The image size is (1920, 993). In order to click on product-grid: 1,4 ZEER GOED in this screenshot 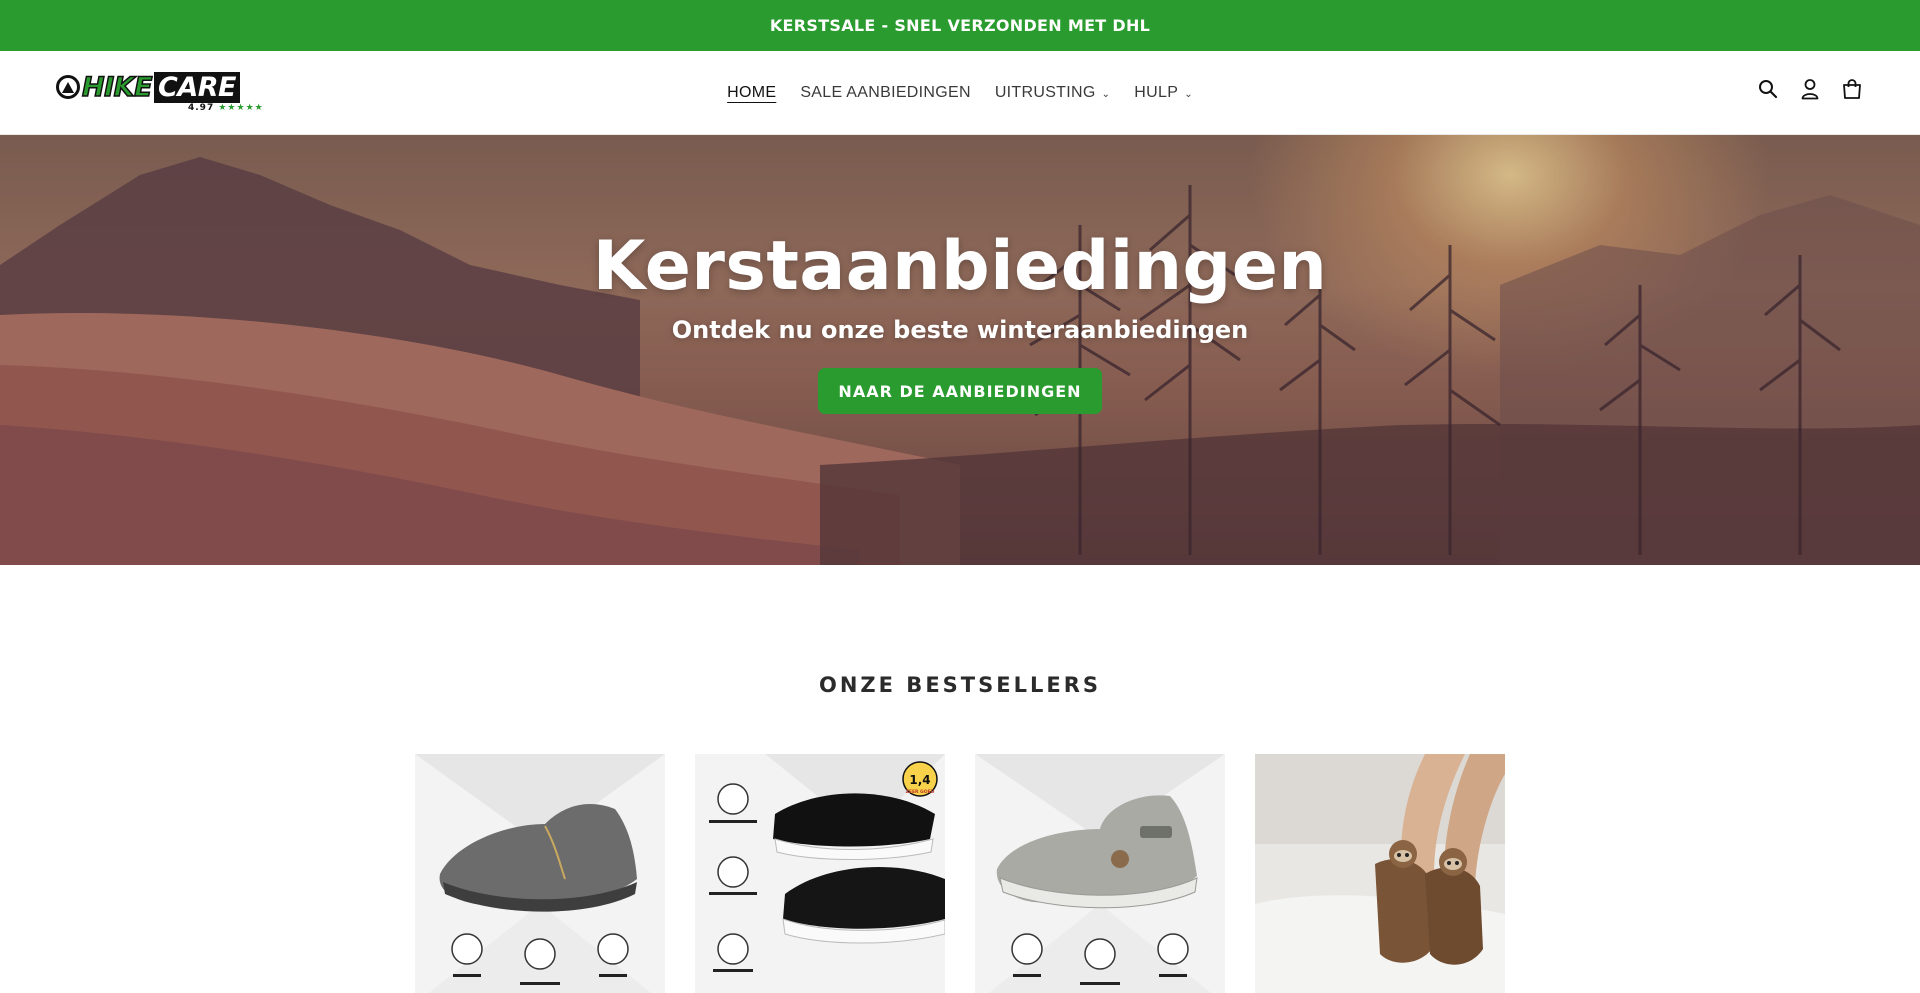, I will do `click(960, 873)`.